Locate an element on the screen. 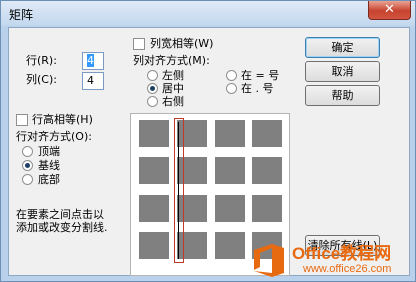 The height and width of the screenshot is (282, 416). col-align-dot-radio is located at coordinates (231, 88).